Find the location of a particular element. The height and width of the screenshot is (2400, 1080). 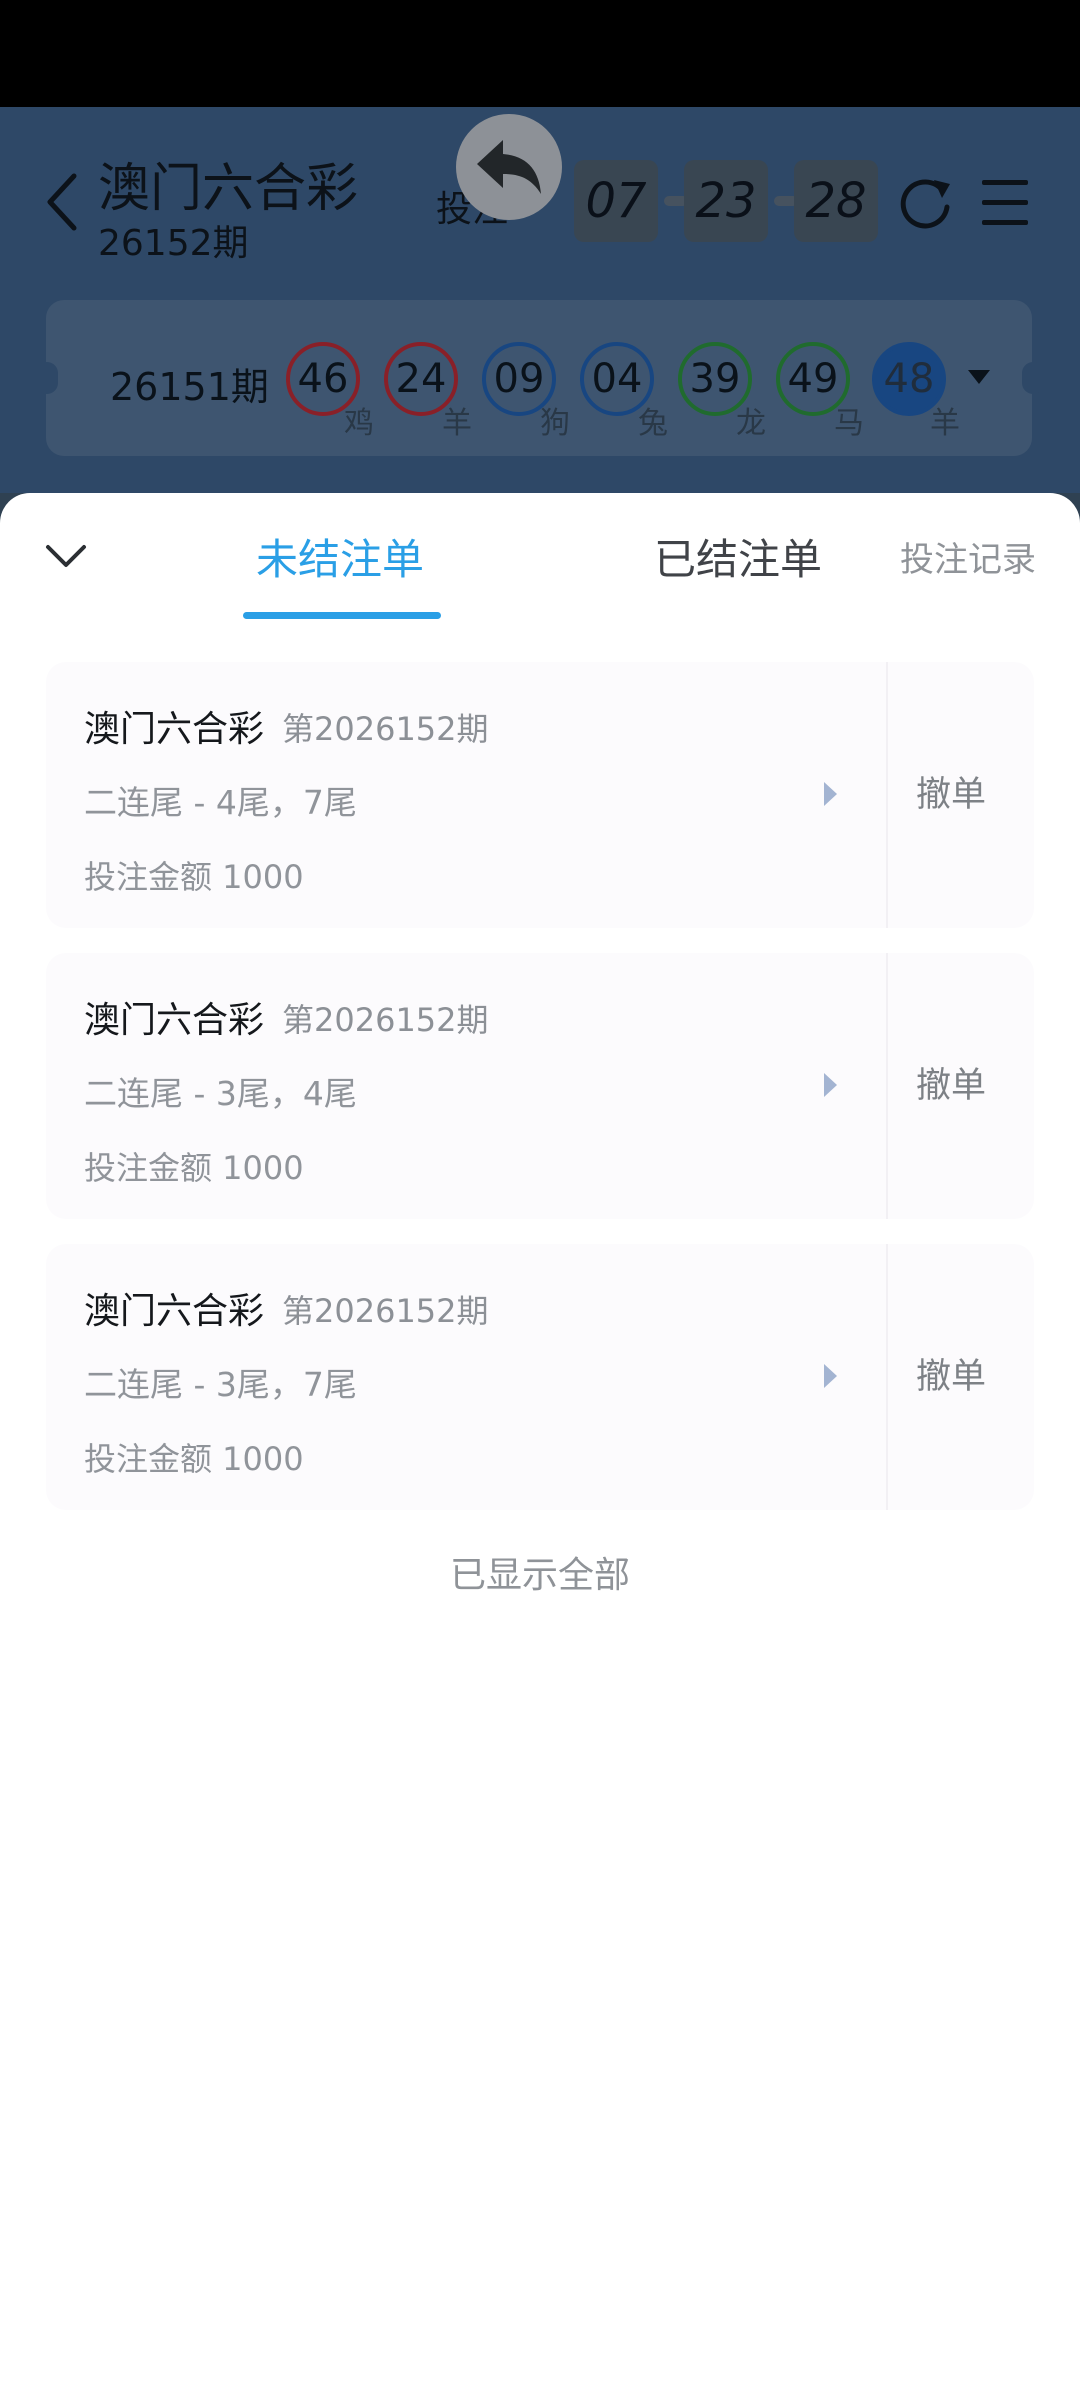

refresh-icon is located at coordinates (925, 203).